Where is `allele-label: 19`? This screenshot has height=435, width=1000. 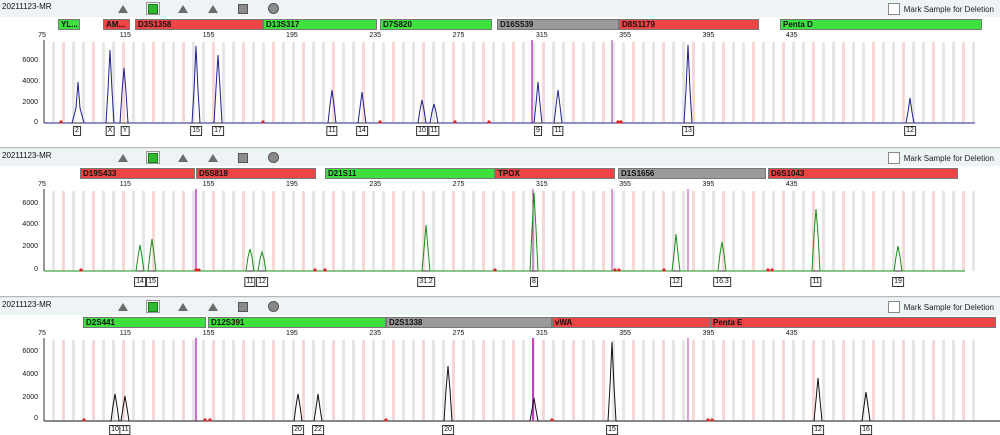
allele-label: 19 is located at coordinates (898, 282).